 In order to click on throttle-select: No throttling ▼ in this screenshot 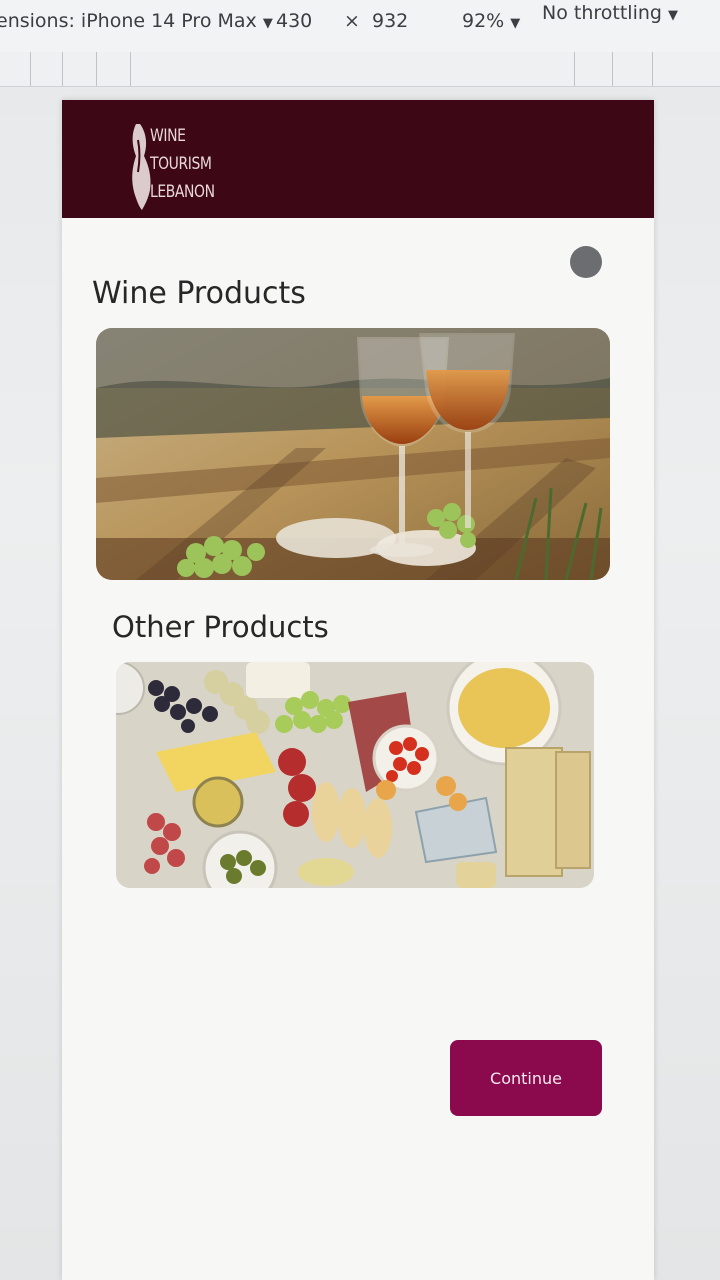, I will do `click(610, 13)`.